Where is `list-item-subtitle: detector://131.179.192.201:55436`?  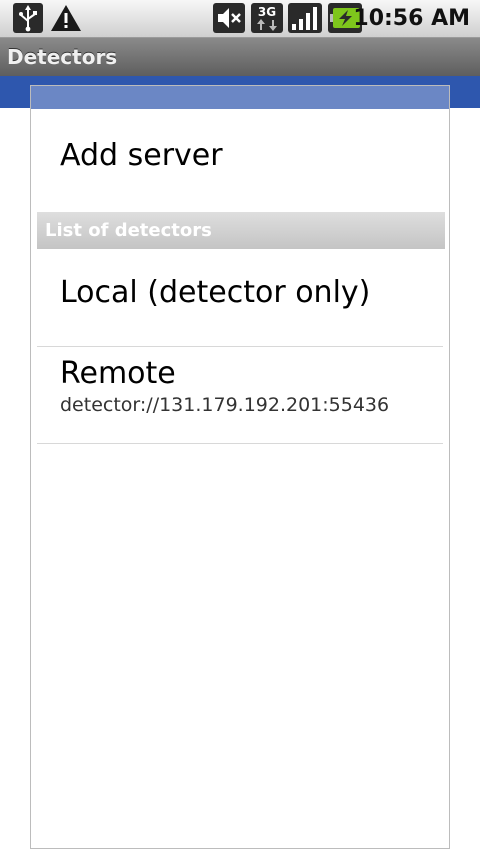
list-item-subtitle: detector://131.179.192.201:55436 is located at coordinates (225, 405).